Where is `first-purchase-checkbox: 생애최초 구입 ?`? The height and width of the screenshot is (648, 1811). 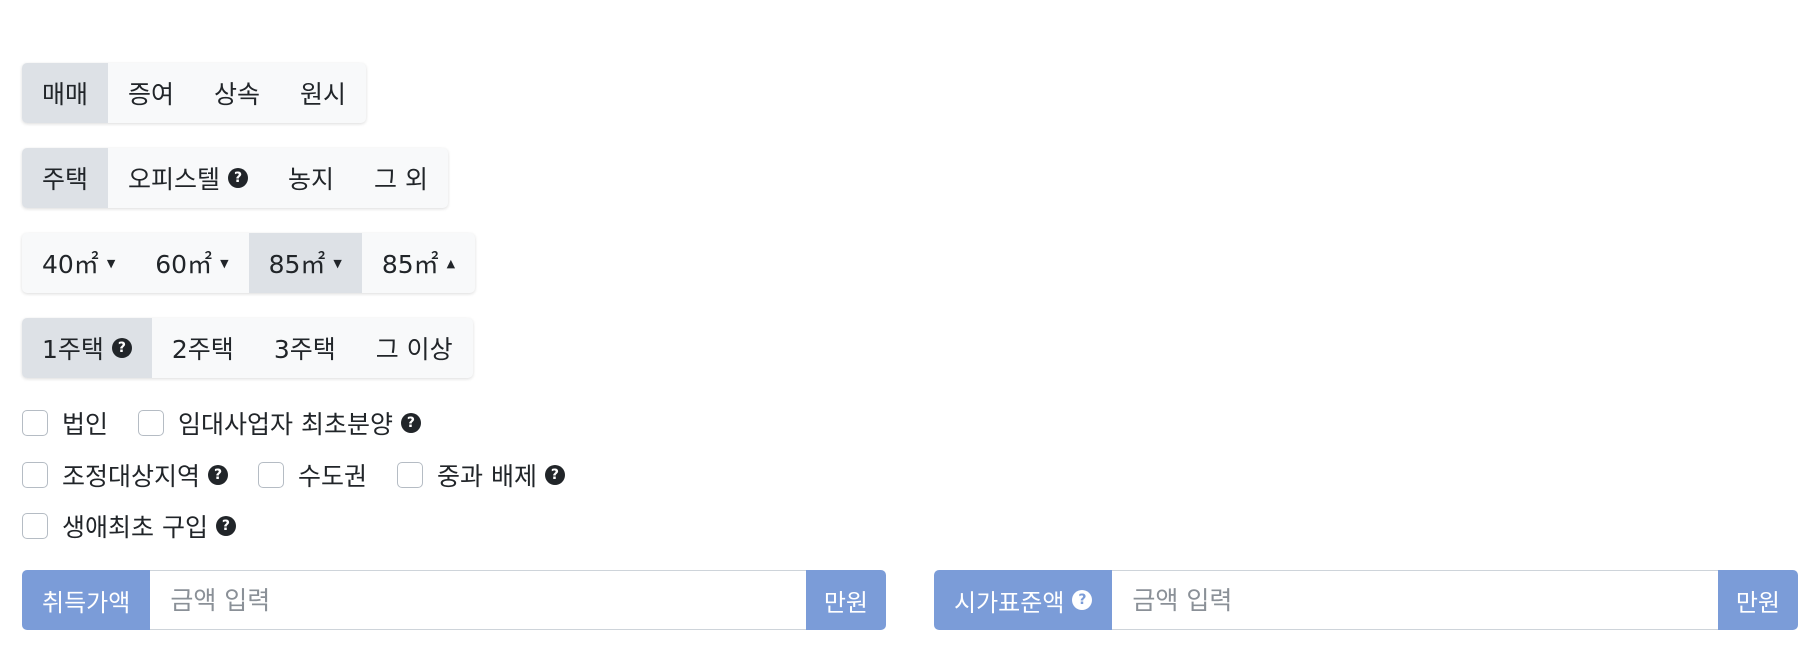 first-purchase-checkbox: 생애최초 구입 ? is located at coordinates (129, 526).